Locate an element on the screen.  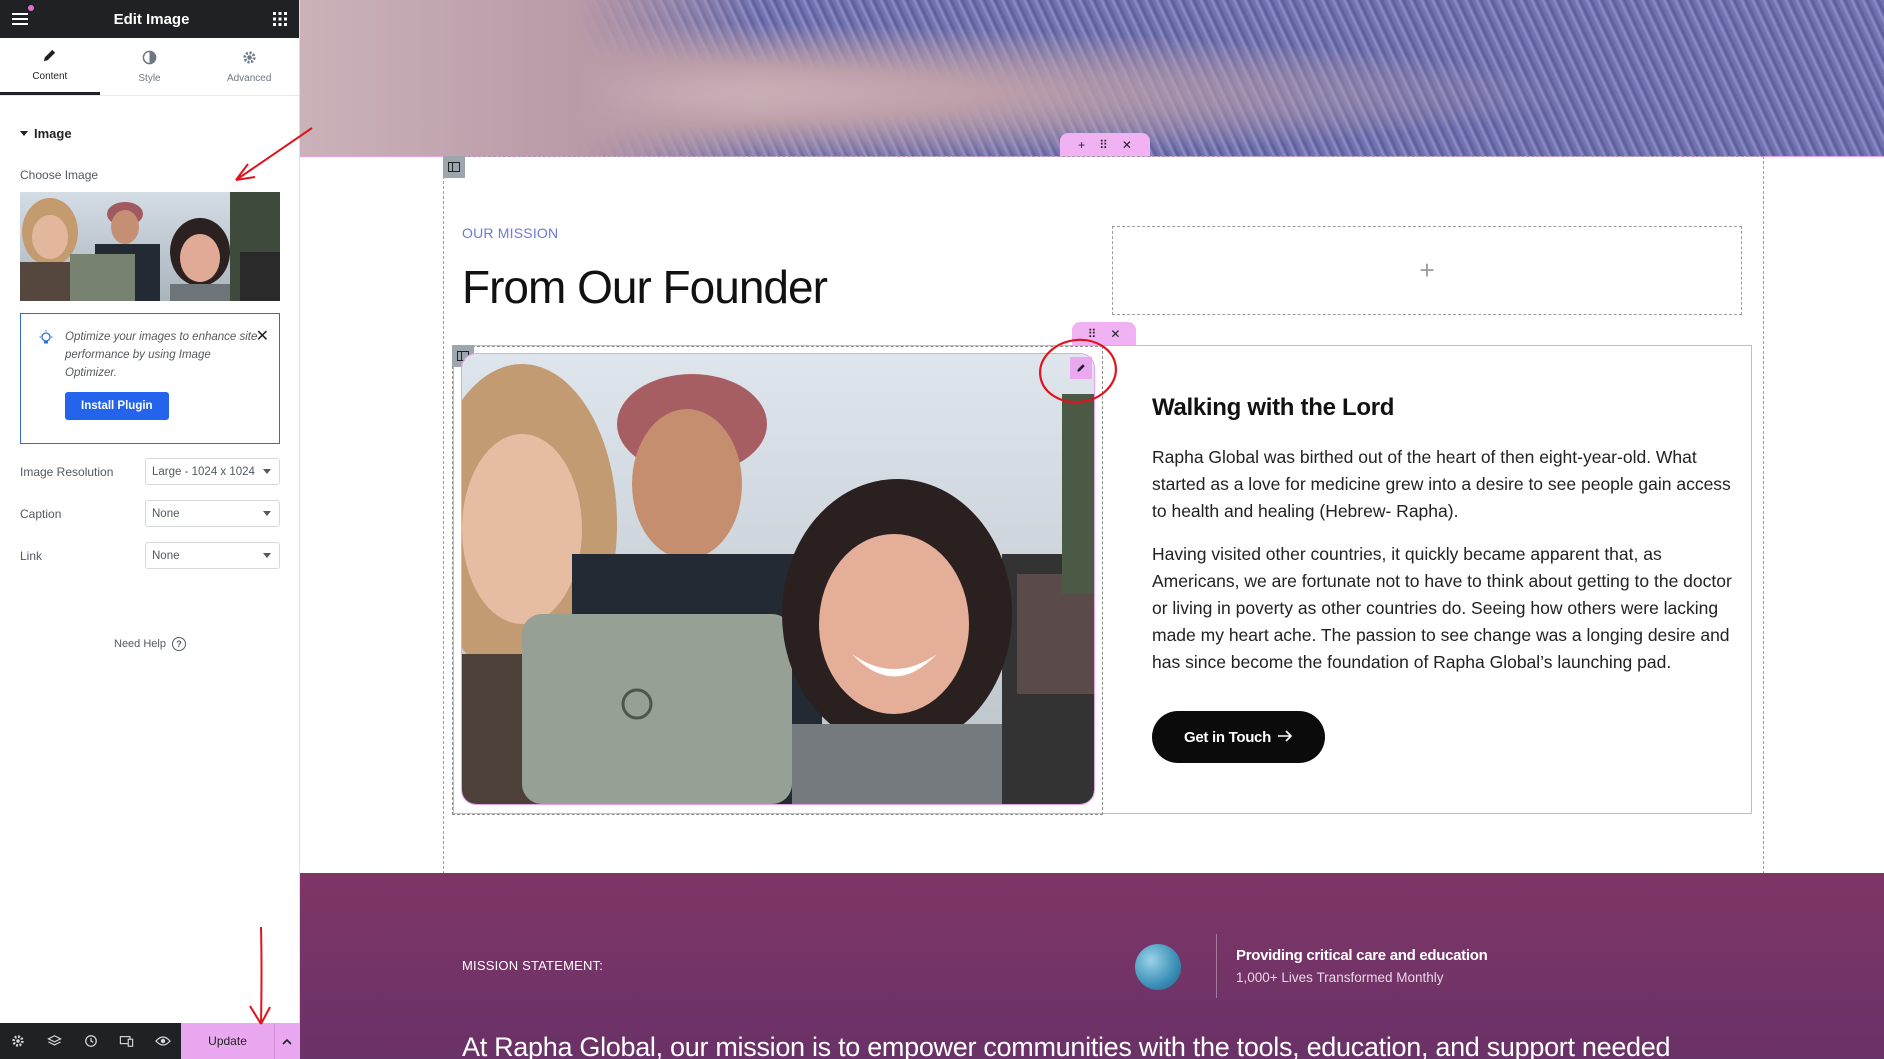
control-link: Link None is located at coordinates (150, 555).